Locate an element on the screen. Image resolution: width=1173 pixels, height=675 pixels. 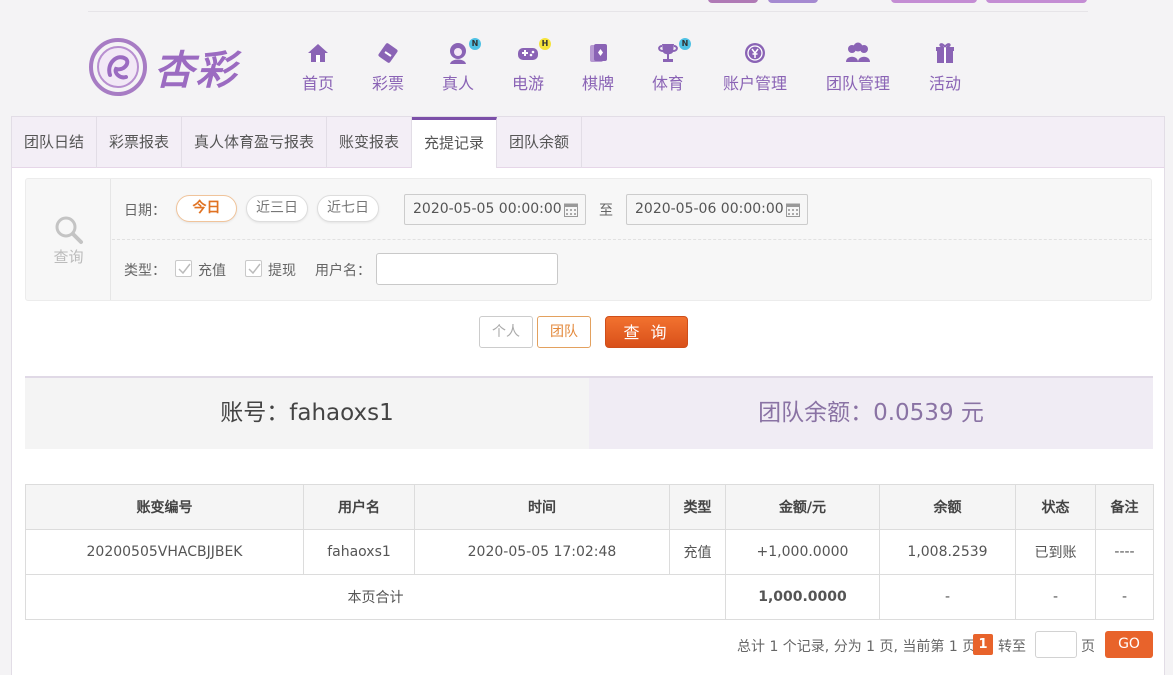
home-icon is located at coordinates (318, 53).